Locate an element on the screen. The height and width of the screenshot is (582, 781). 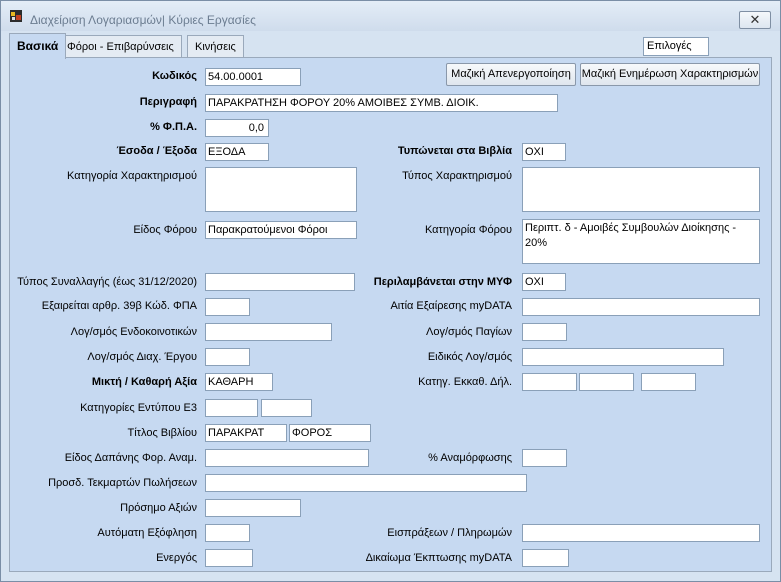
fixed-assets-field is located at coordinates (544, 332).